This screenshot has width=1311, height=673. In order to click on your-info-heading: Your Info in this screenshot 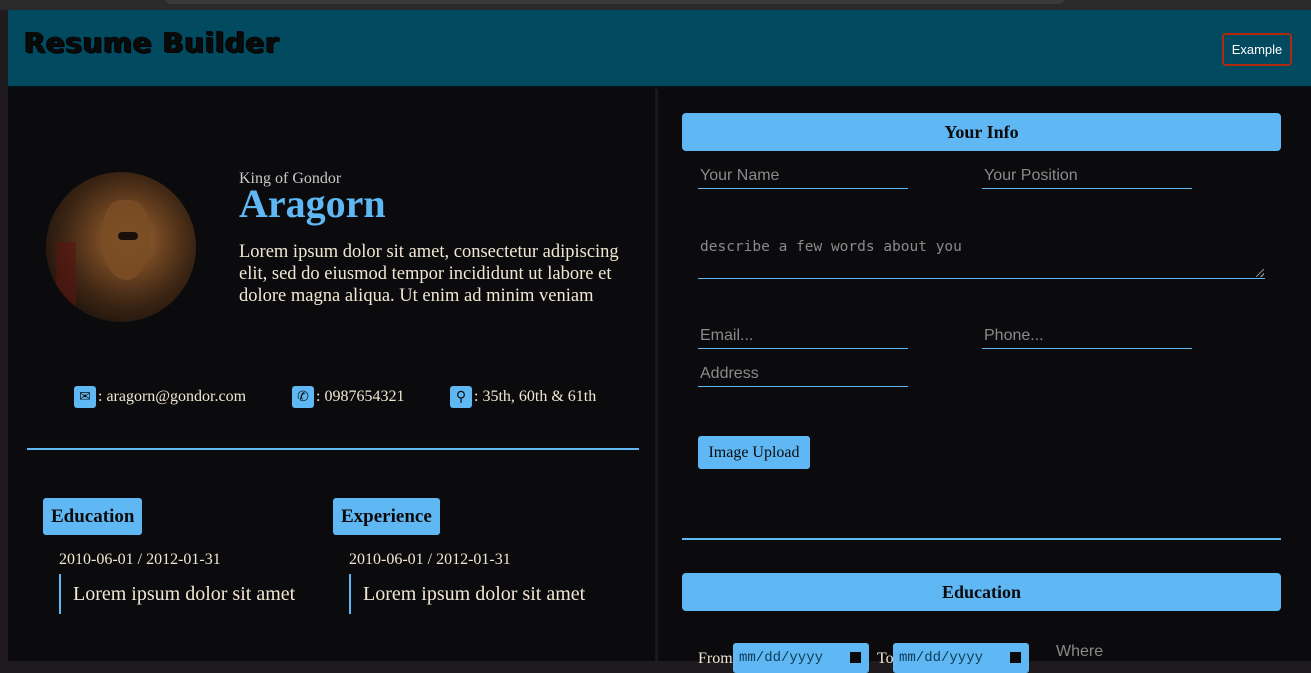, I will do `click(981, 132)`.